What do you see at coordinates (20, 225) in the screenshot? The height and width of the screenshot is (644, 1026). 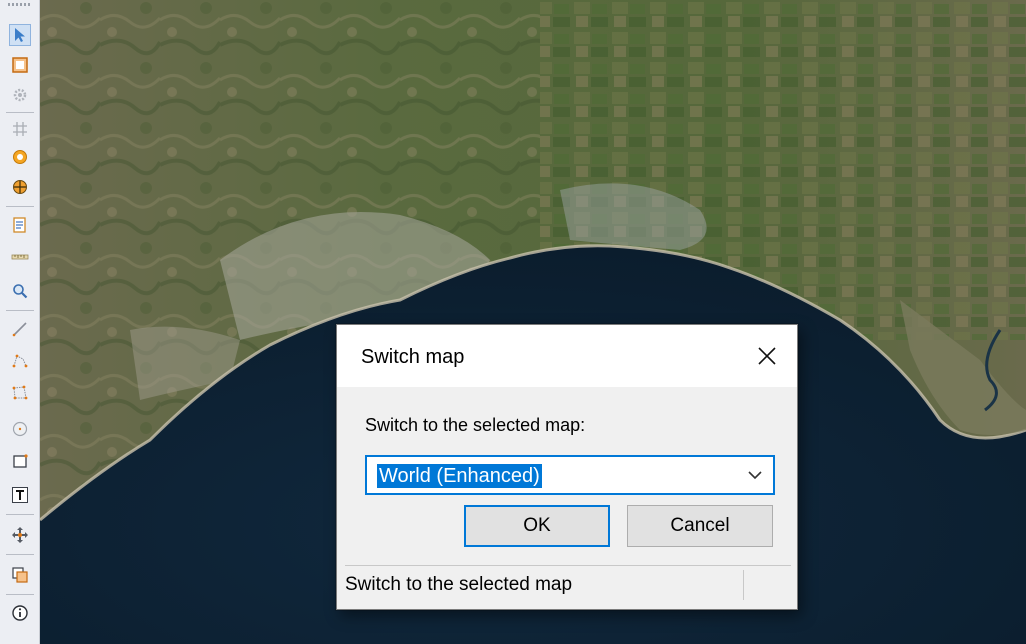 I see `document-list-icon` at bounding box center [20, 225].